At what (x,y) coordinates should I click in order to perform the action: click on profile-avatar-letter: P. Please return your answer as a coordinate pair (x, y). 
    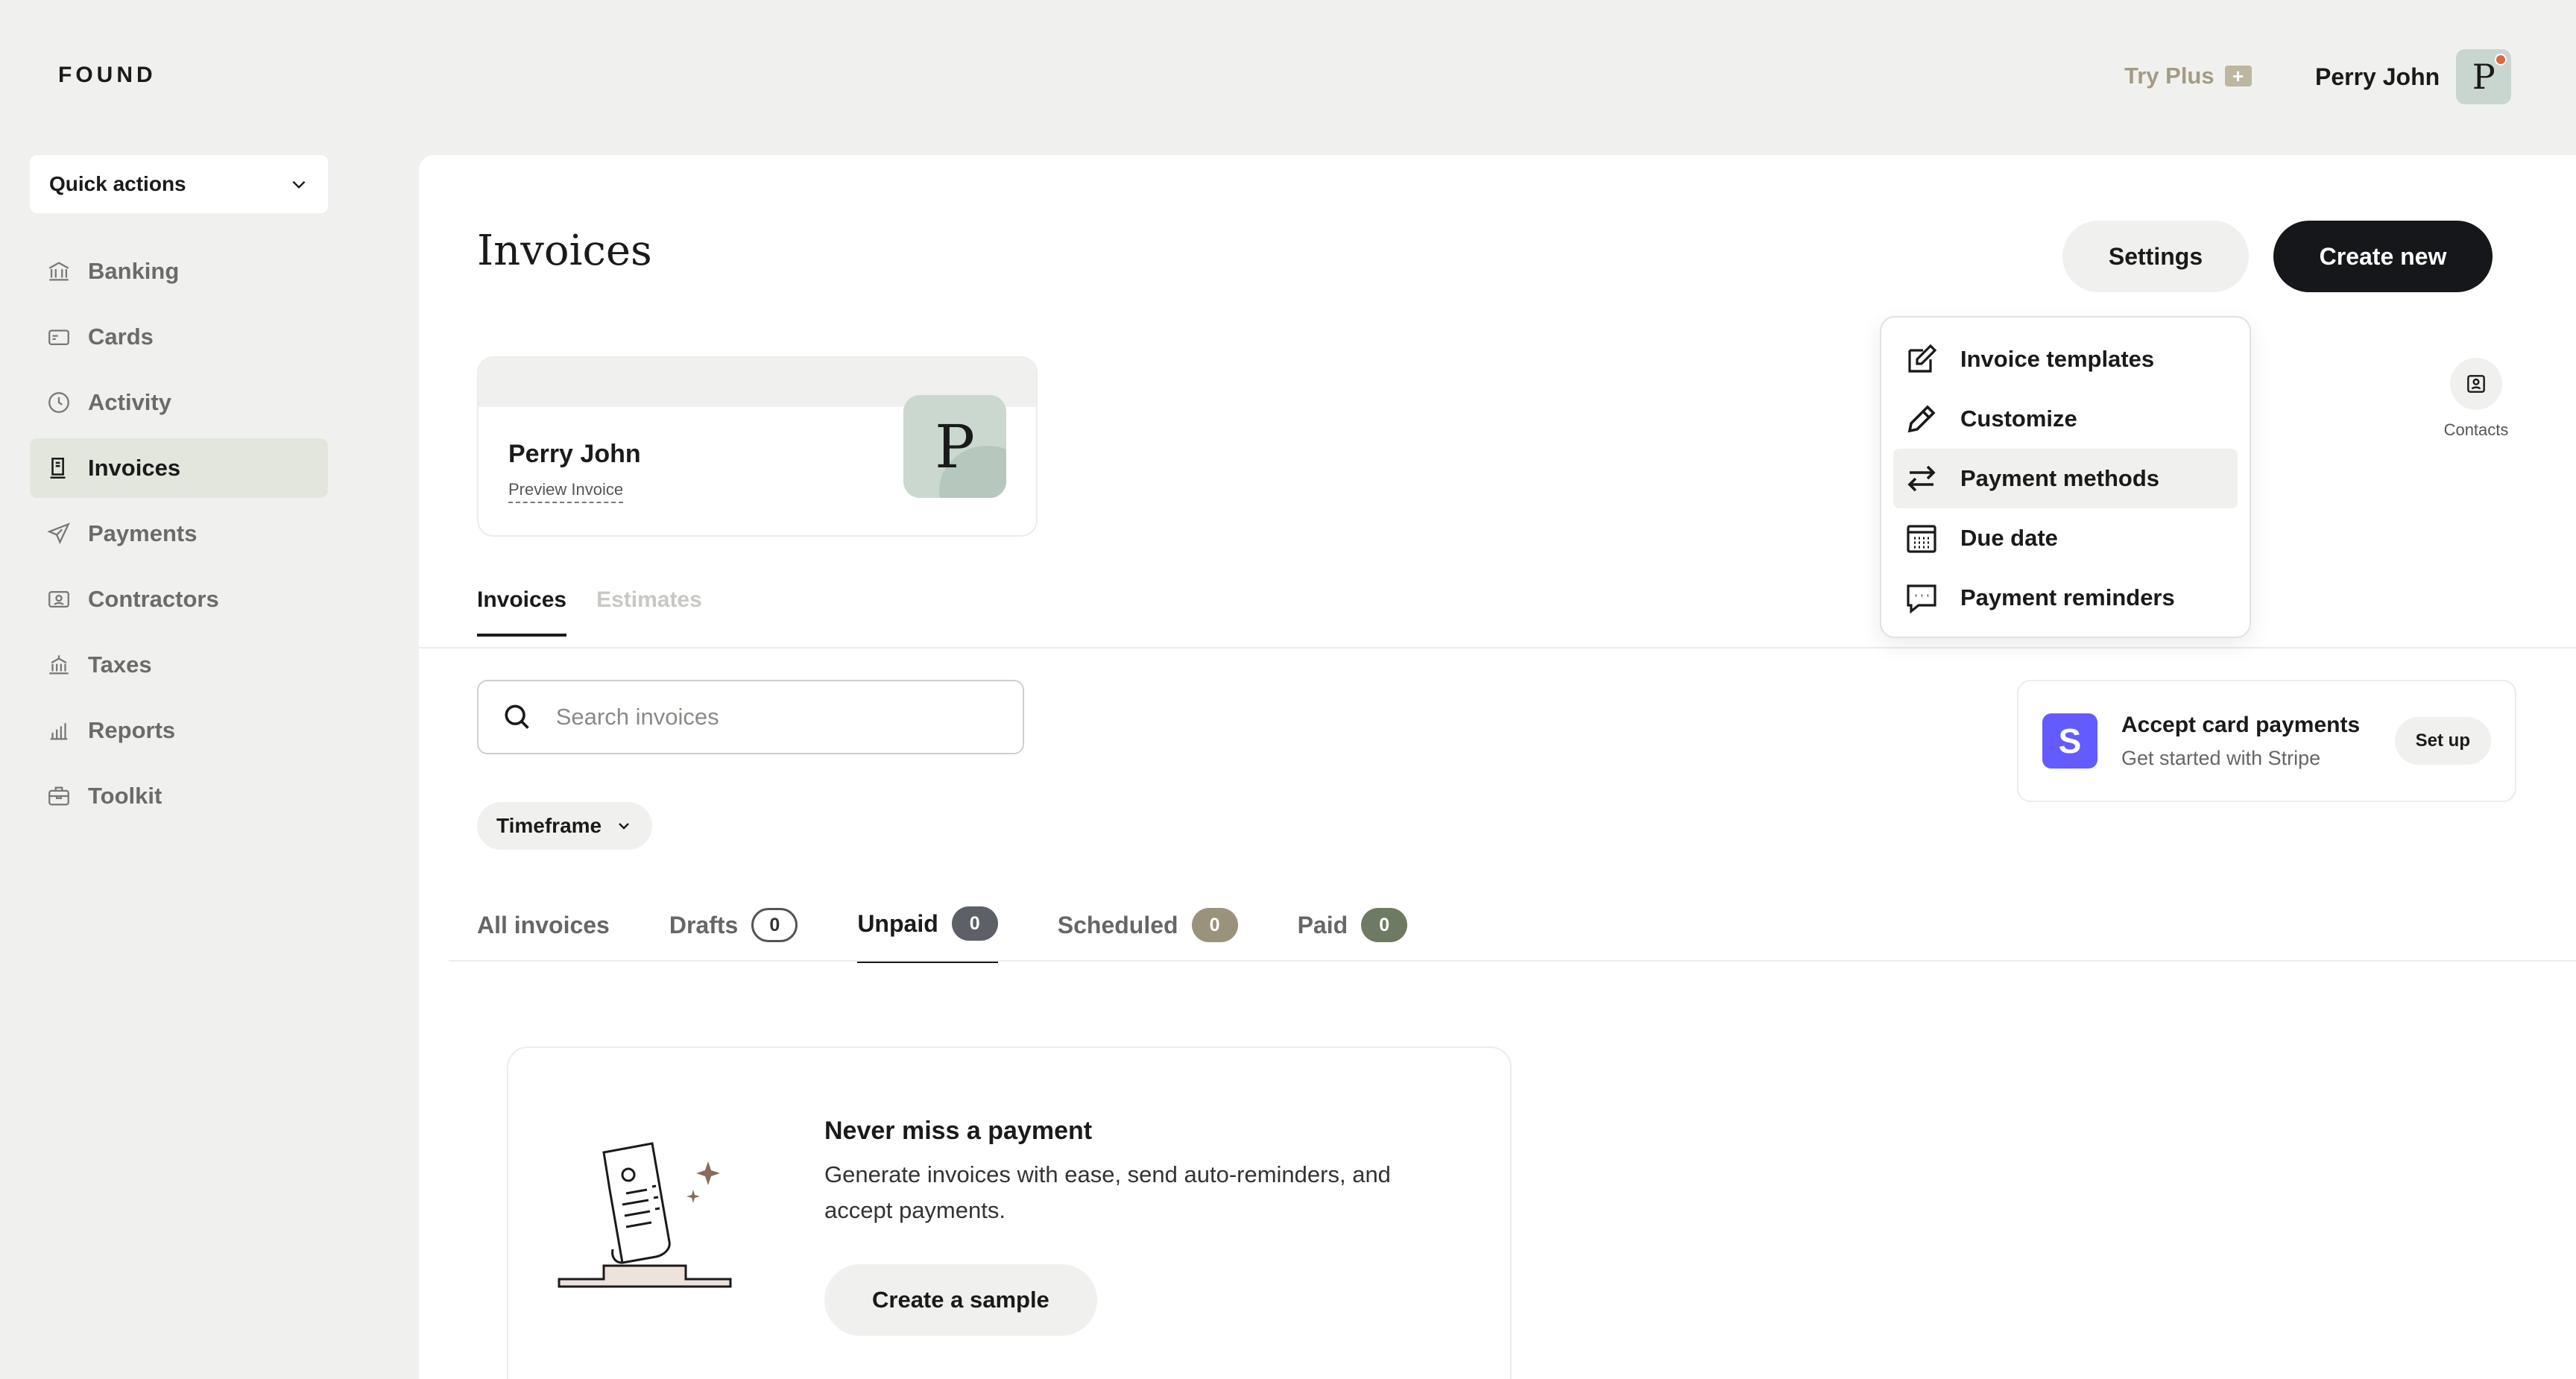
    Looking at the image, I should click on (955, 446).